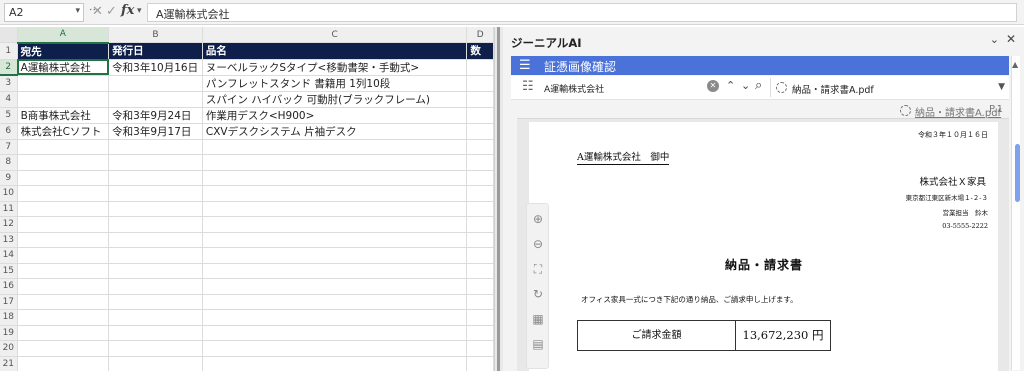 The image size is (1024, 371). What do you see at coordinates (574, 88) in the screenshot?
I see `search-input: A運輸株式会社` at bounding box center [574, 88].